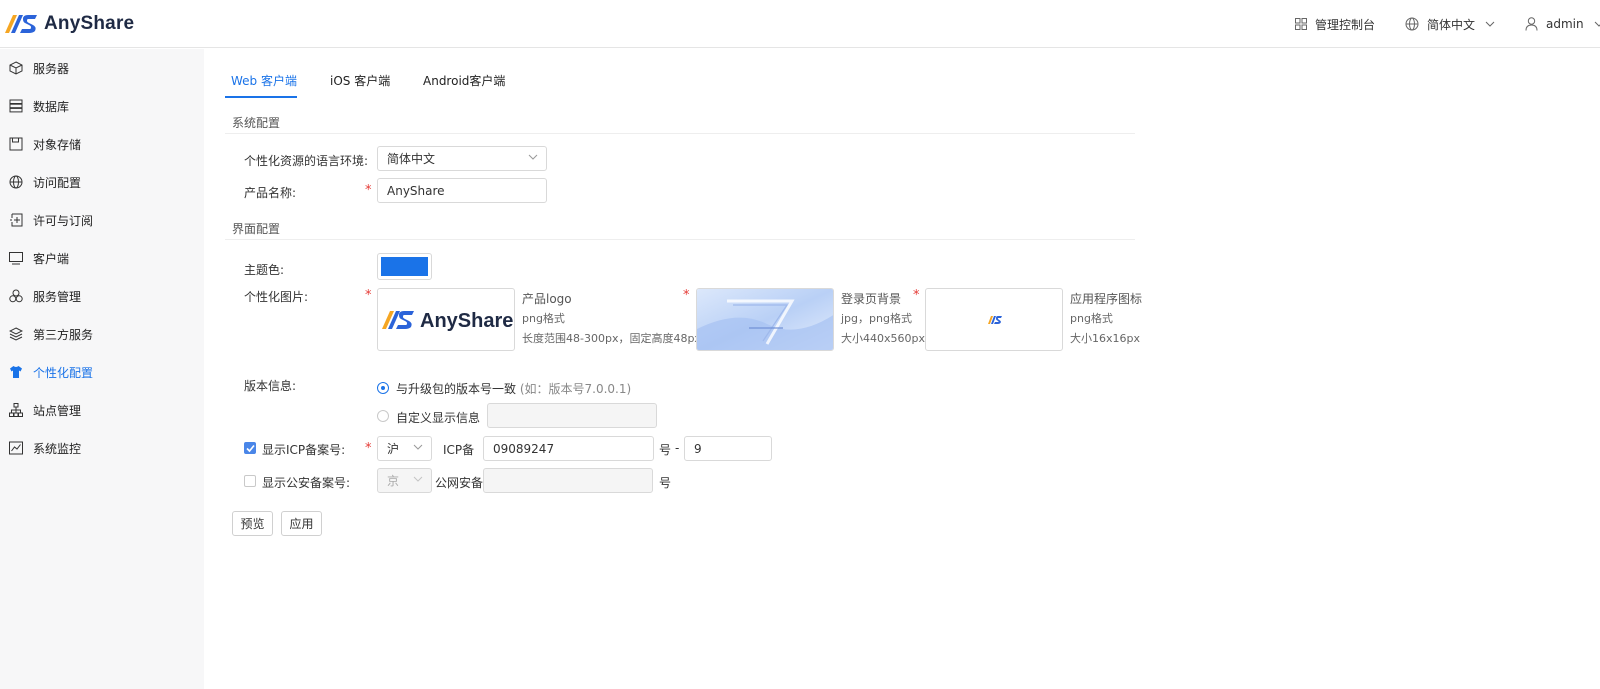 Image resolution: width=1600 pixels, height=689 pixels. I want to click on app-icon-upload, so click(994, 319).